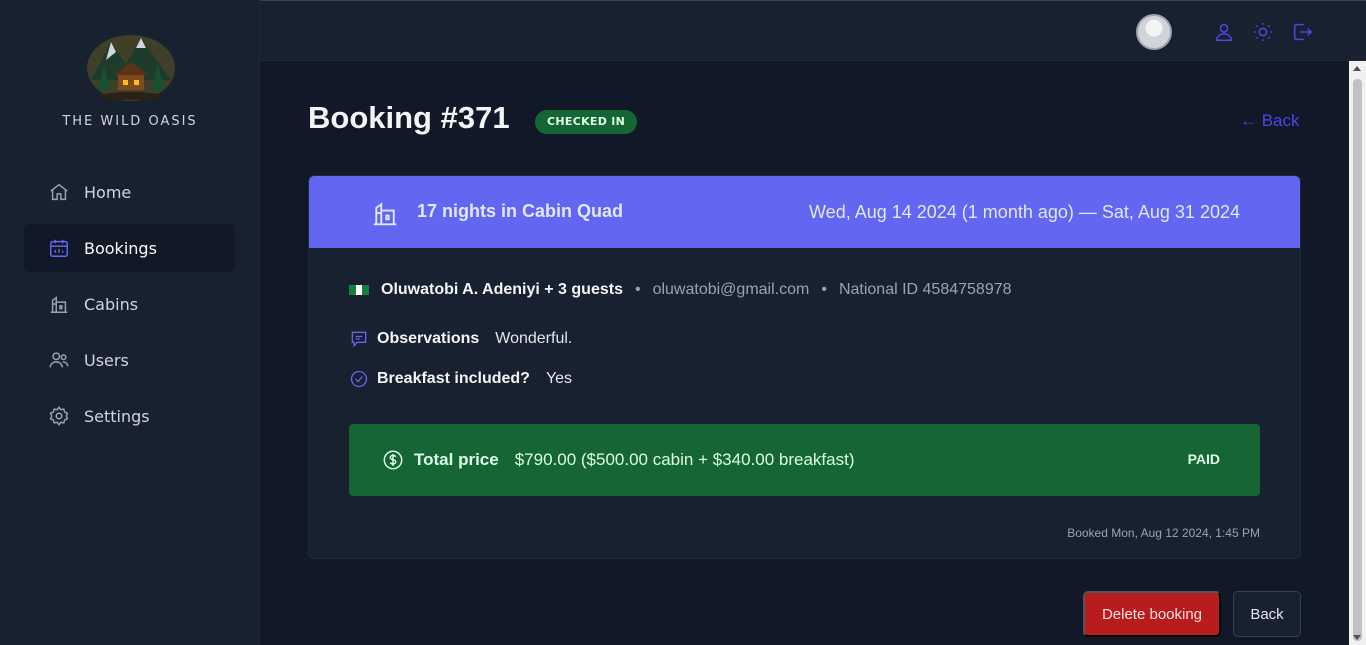 This screenshot has height=645, width=1366. I want to click on back-link: ← Back, so click(1270, 121).